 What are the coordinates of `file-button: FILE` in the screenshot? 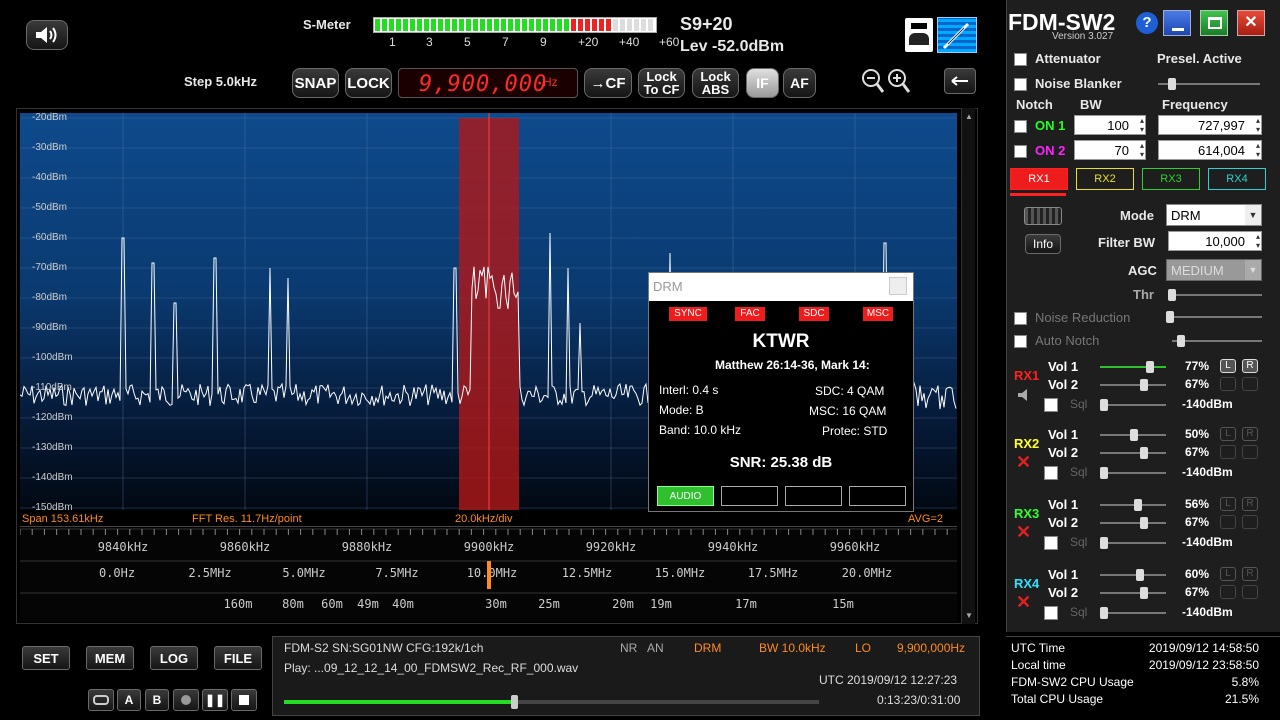 It's located at (238, 658).